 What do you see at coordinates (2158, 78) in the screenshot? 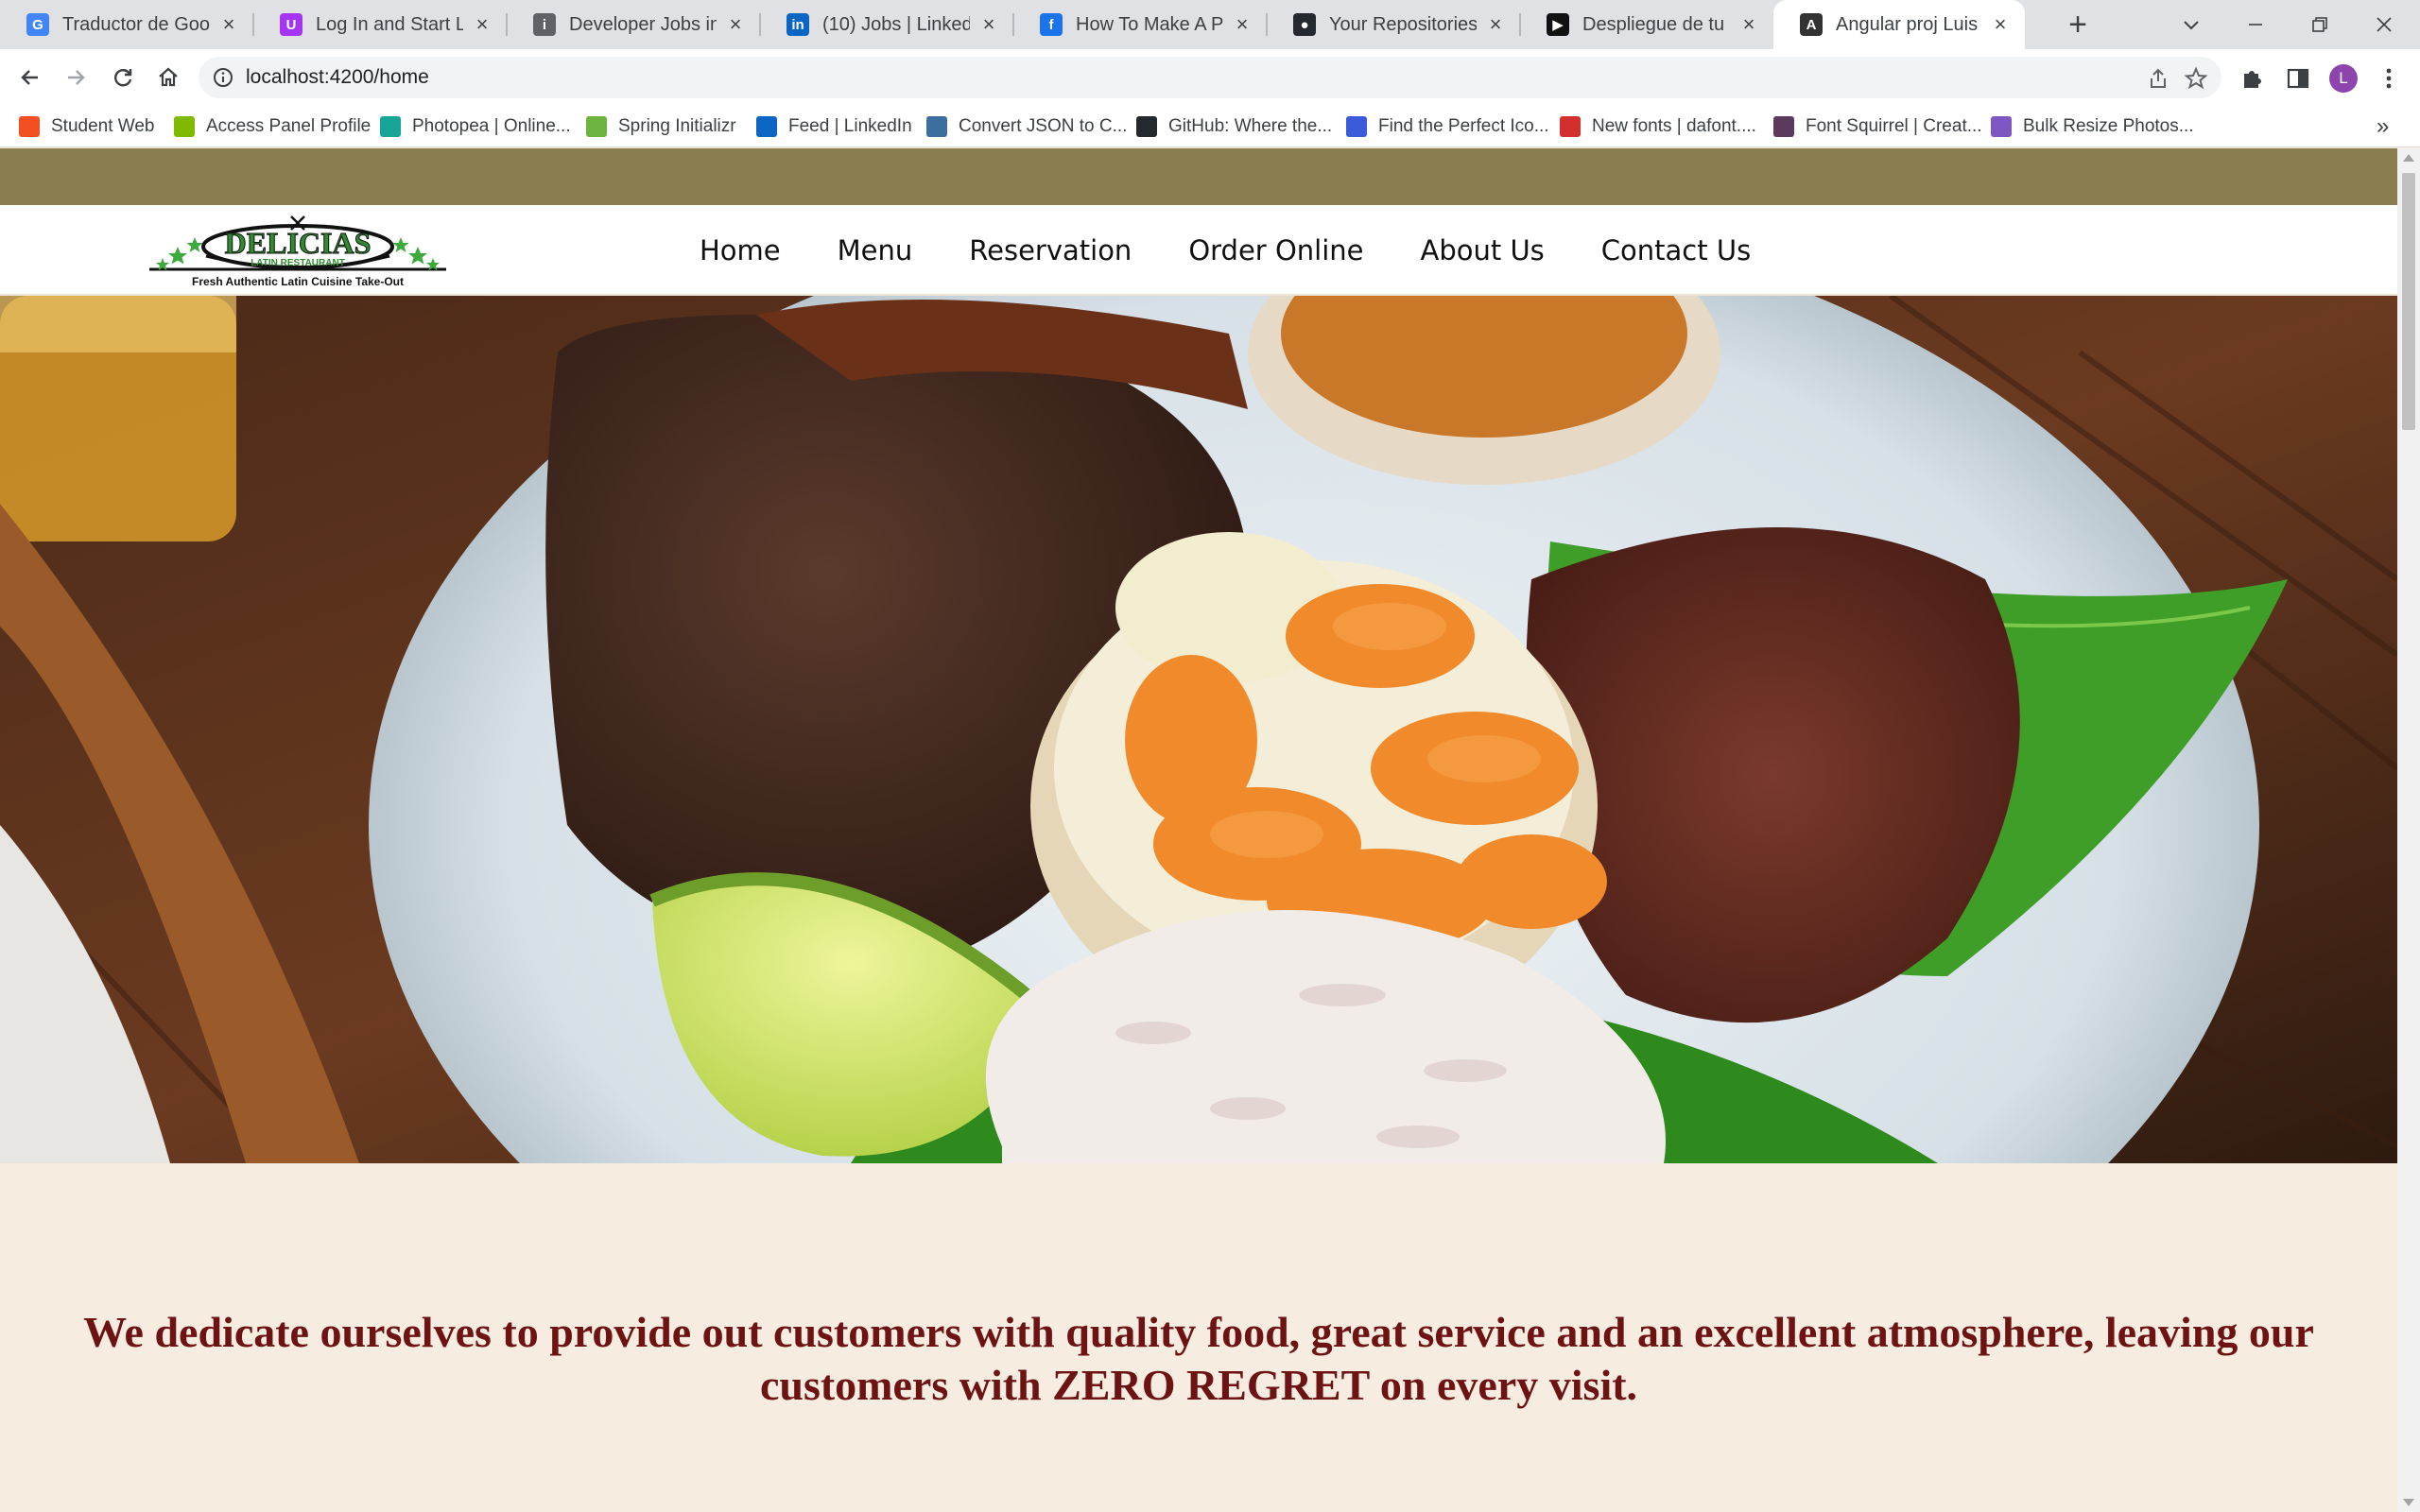
I see `share-icon` at bounding box center [2158, 78].